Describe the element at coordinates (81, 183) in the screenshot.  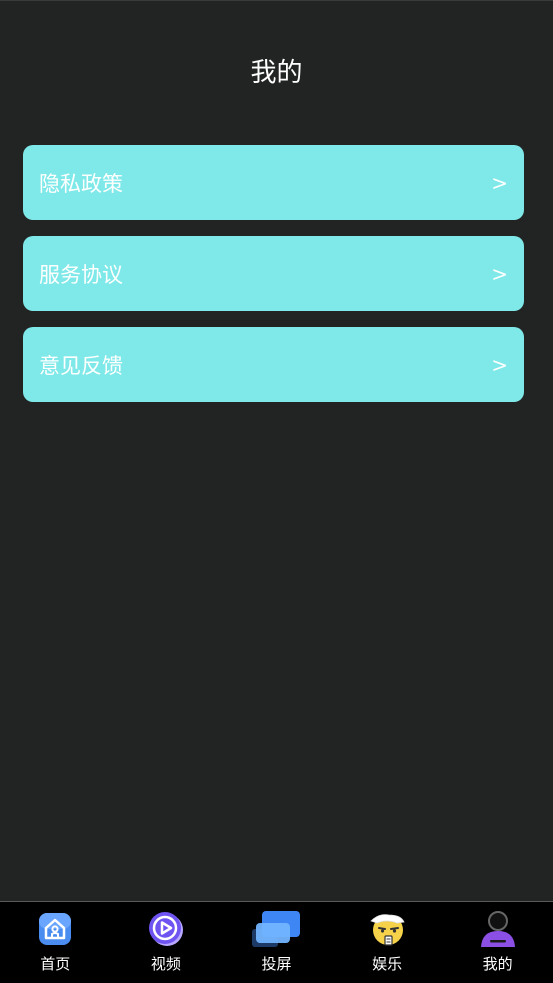
I see `menu-item-label: 隐私政策` at that location.